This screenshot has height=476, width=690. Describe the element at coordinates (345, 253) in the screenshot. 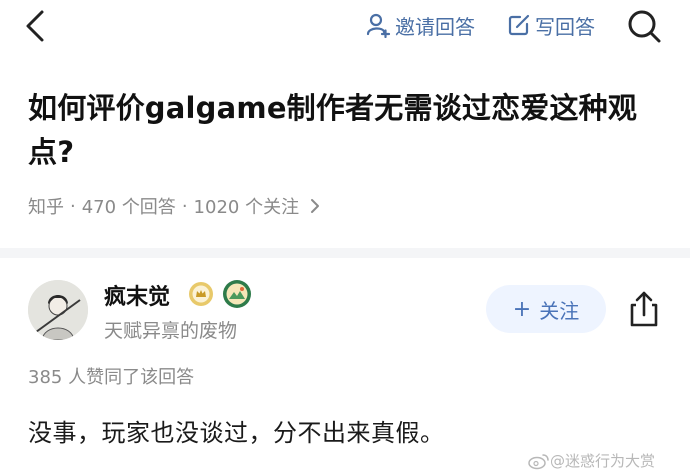

I see `section-divider` at that location.